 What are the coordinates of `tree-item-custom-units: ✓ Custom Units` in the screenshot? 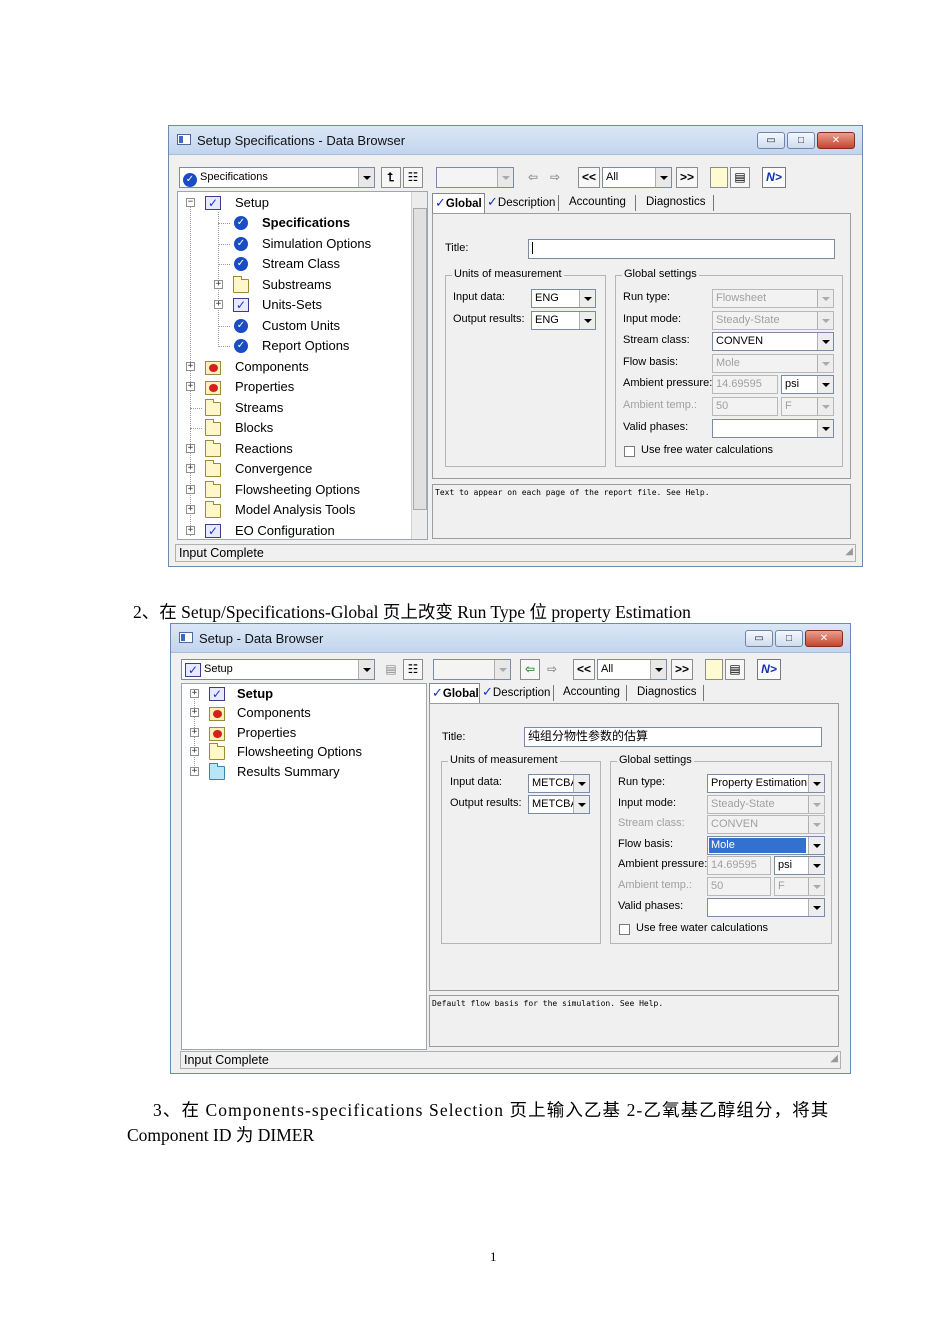 It's located at (293, 326).